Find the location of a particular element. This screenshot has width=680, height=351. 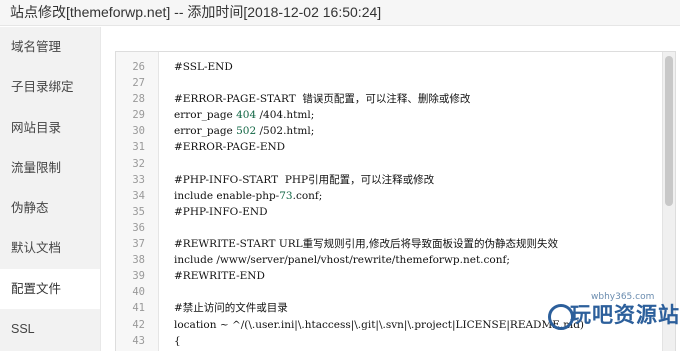

line-number: 38 is located at coordinates (138, 260).